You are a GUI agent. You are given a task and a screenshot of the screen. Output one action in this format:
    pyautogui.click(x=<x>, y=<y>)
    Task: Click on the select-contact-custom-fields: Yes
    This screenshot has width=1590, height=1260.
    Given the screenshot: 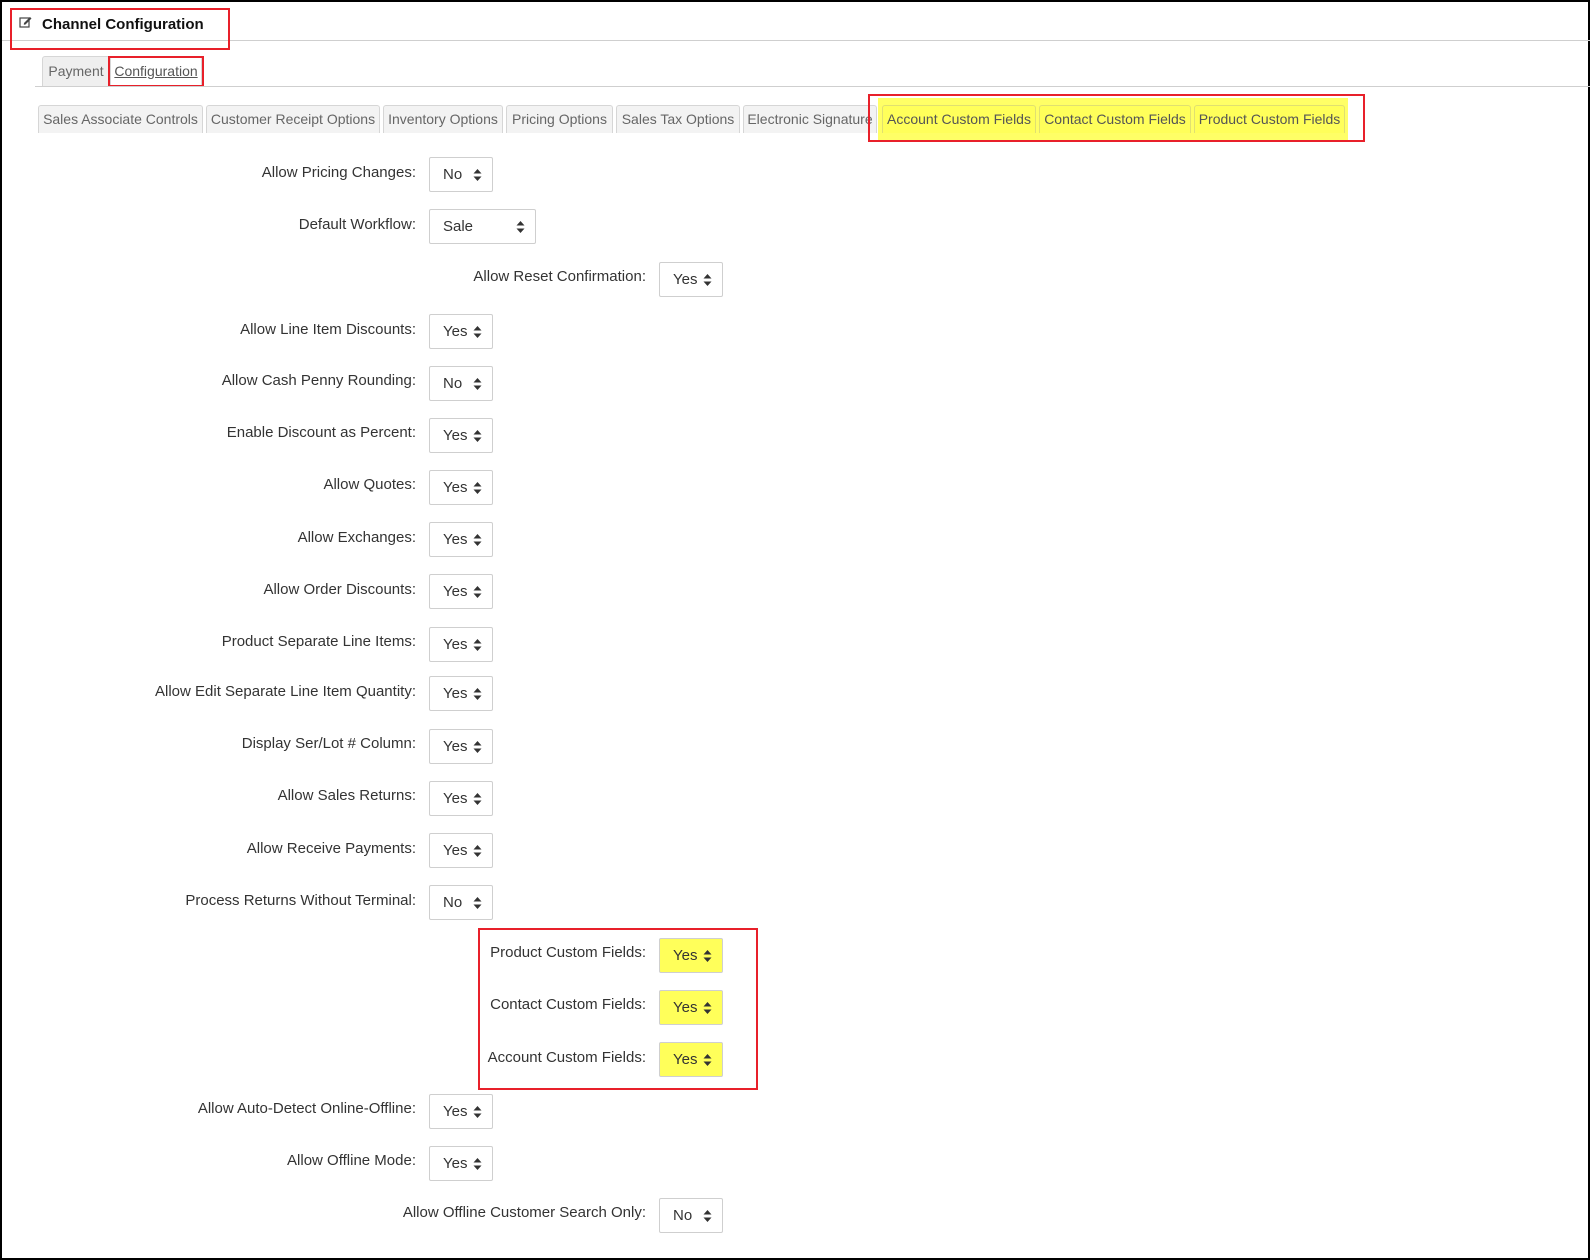 What is the action you would take?
    pyautogui.click(x=691, y=1007)
    